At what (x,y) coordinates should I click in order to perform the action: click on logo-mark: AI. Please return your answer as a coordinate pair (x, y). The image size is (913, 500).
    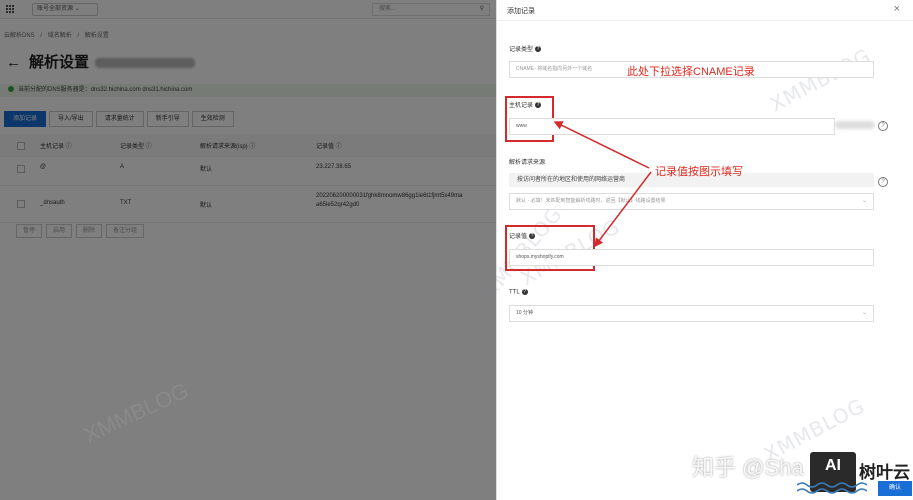
    Looking at the image, I should click on (833, 465).